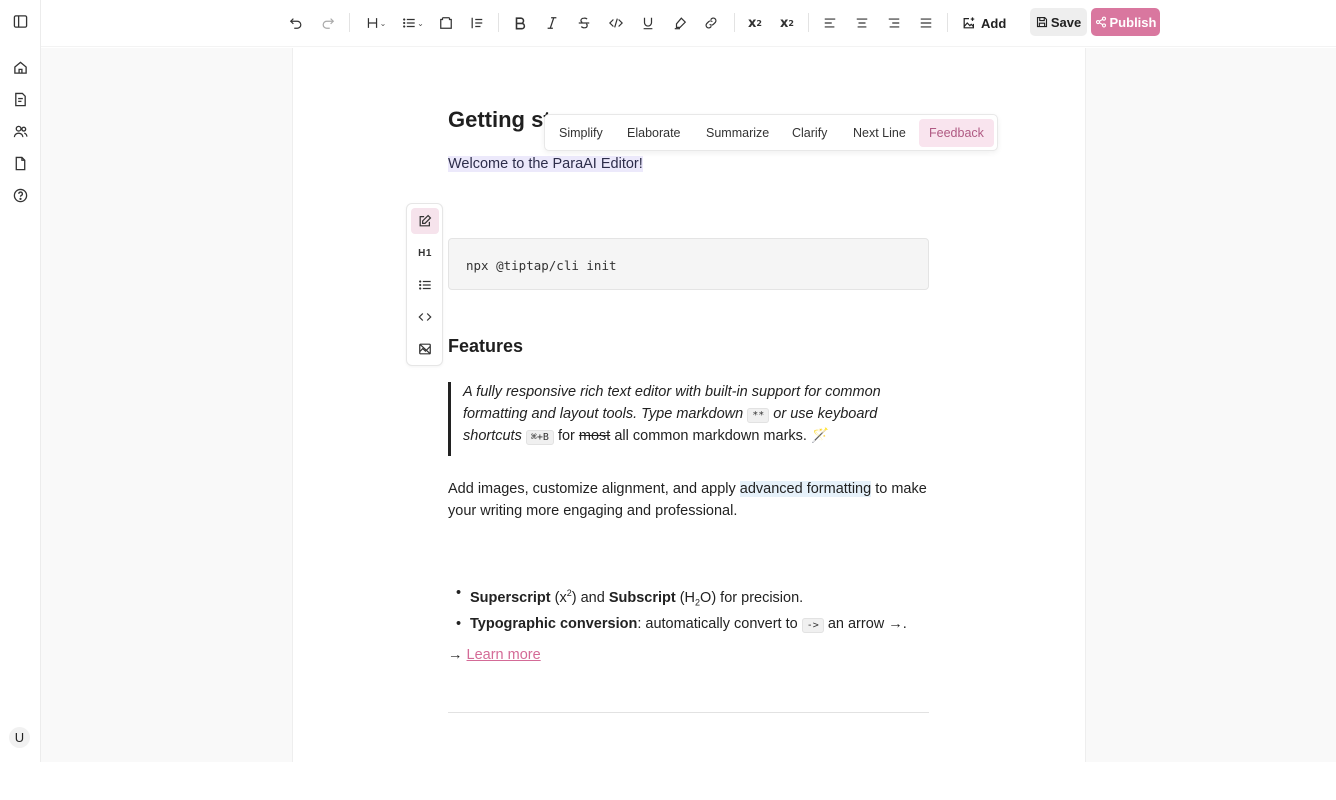 The height and width of the screenshot is (800, 1336). Describe the element at coordinates (566, 436) in the screenshot. I see `quote-text: for` at that location.